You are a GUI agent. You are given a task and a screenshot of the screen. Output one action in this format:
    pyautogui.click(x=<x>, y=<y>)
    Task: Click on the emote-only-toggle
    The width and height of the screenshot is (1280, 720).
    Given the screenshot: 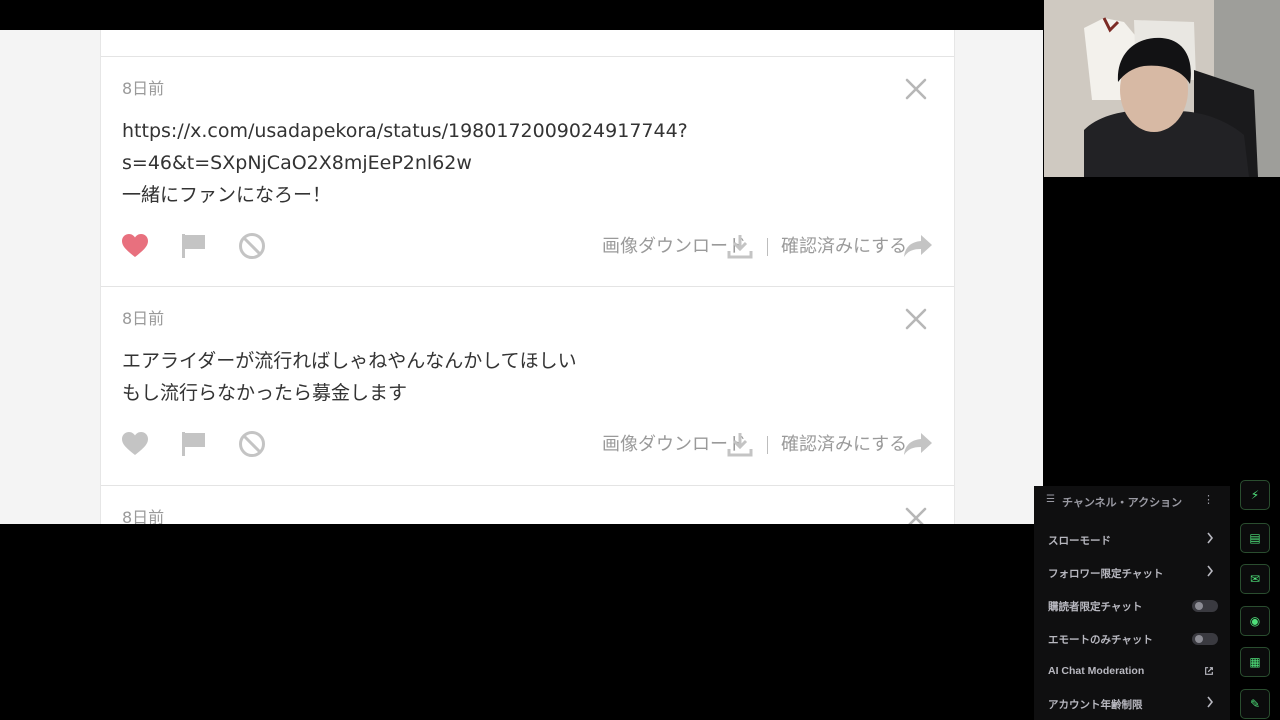 What is the action you would take?
    pyautogui.click(x=1205, y=639)
    